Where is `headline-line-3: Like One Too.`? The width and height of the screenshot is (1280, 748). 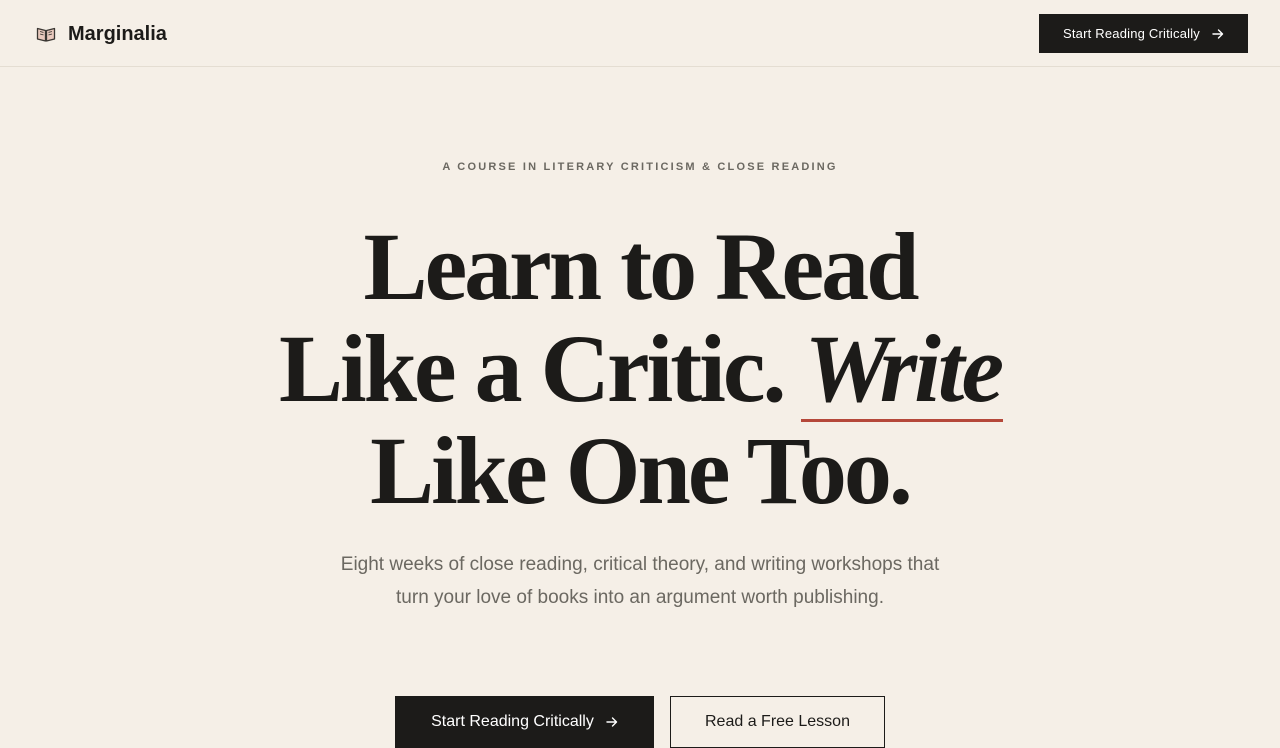 headline-line-3: Like One Too. is located at coordinates (641, 470).